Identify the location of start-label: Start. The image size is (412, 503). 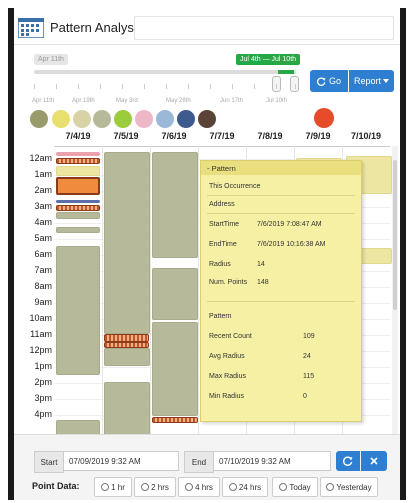
(49, 462).